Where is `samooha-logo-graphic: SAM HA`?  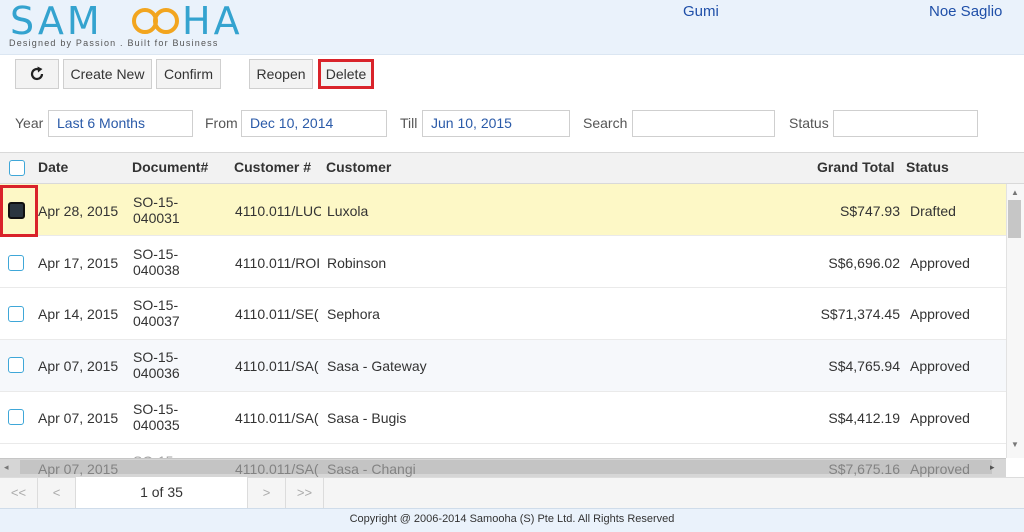 samooha-logo-graphic: SAM HA is located at coordinates (126, 21).